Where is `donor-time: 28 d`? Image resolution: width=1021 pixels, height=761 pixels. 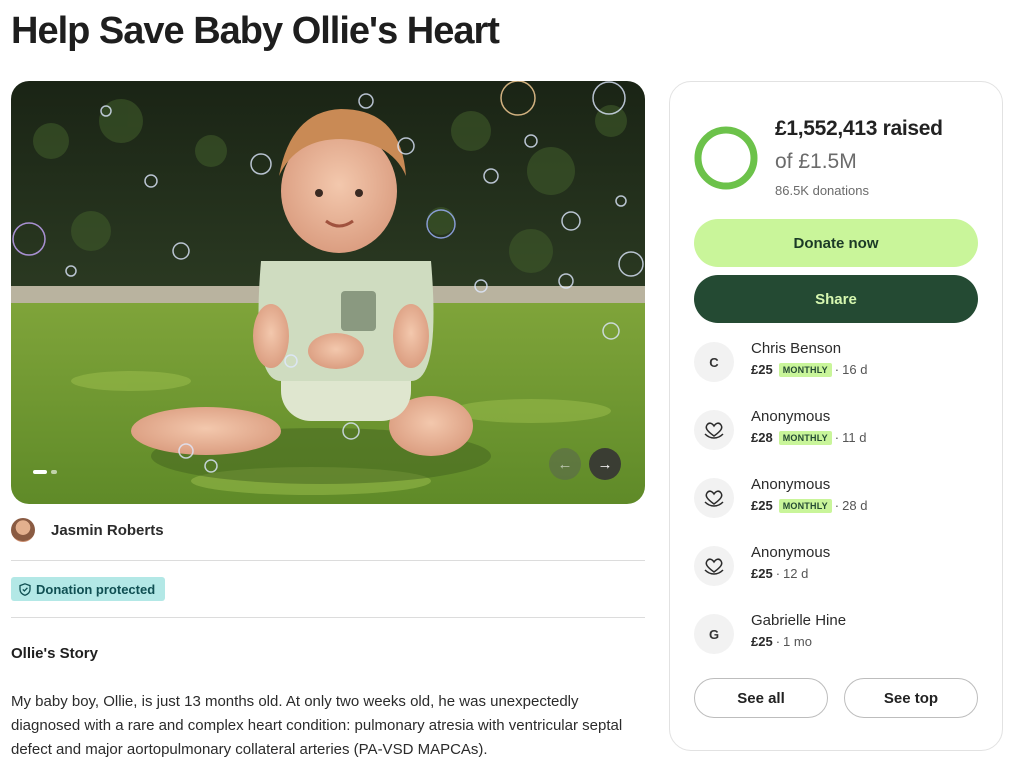 donor-time: 28 d is located at coordinates (855, 505).